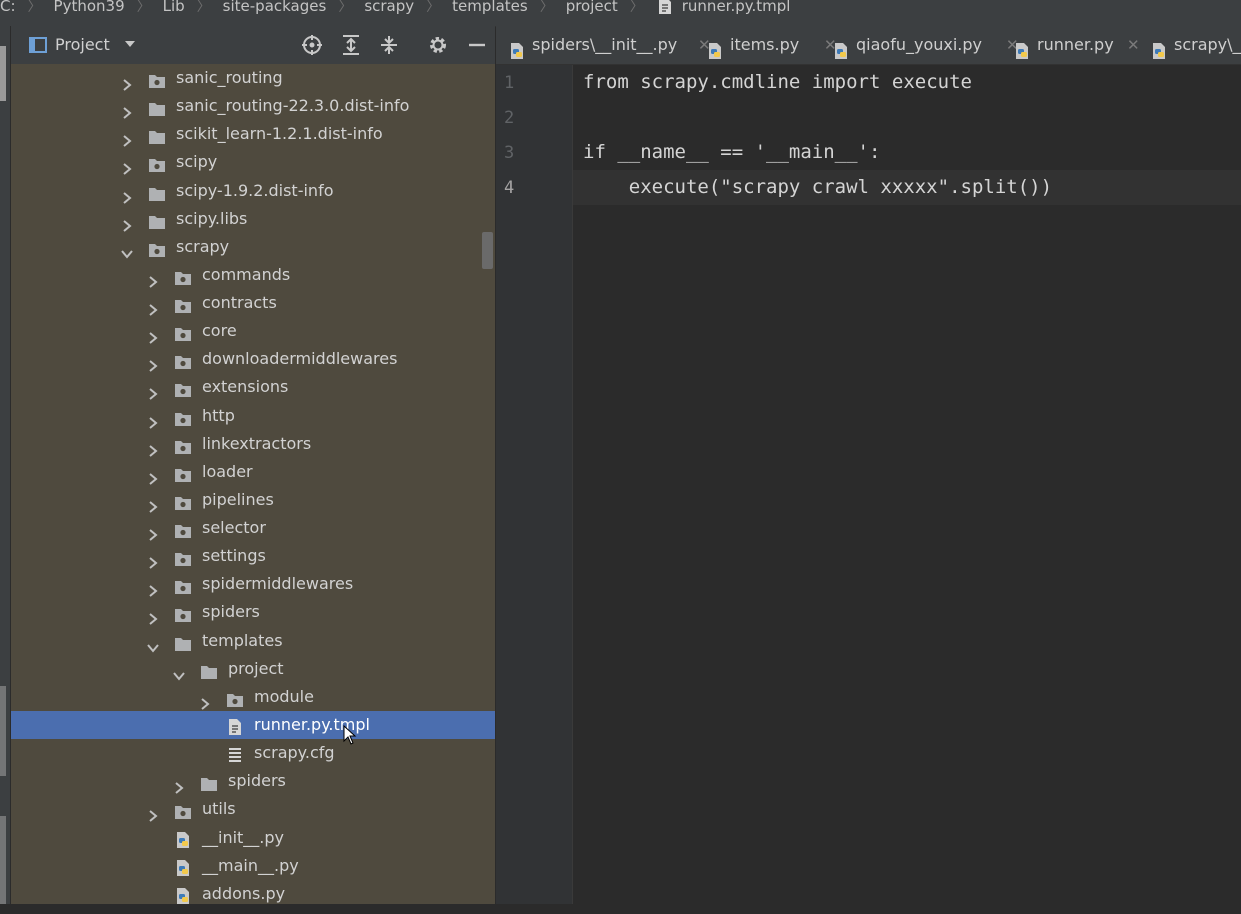  I want to click on tree-item-project: project, so click(253, 669).